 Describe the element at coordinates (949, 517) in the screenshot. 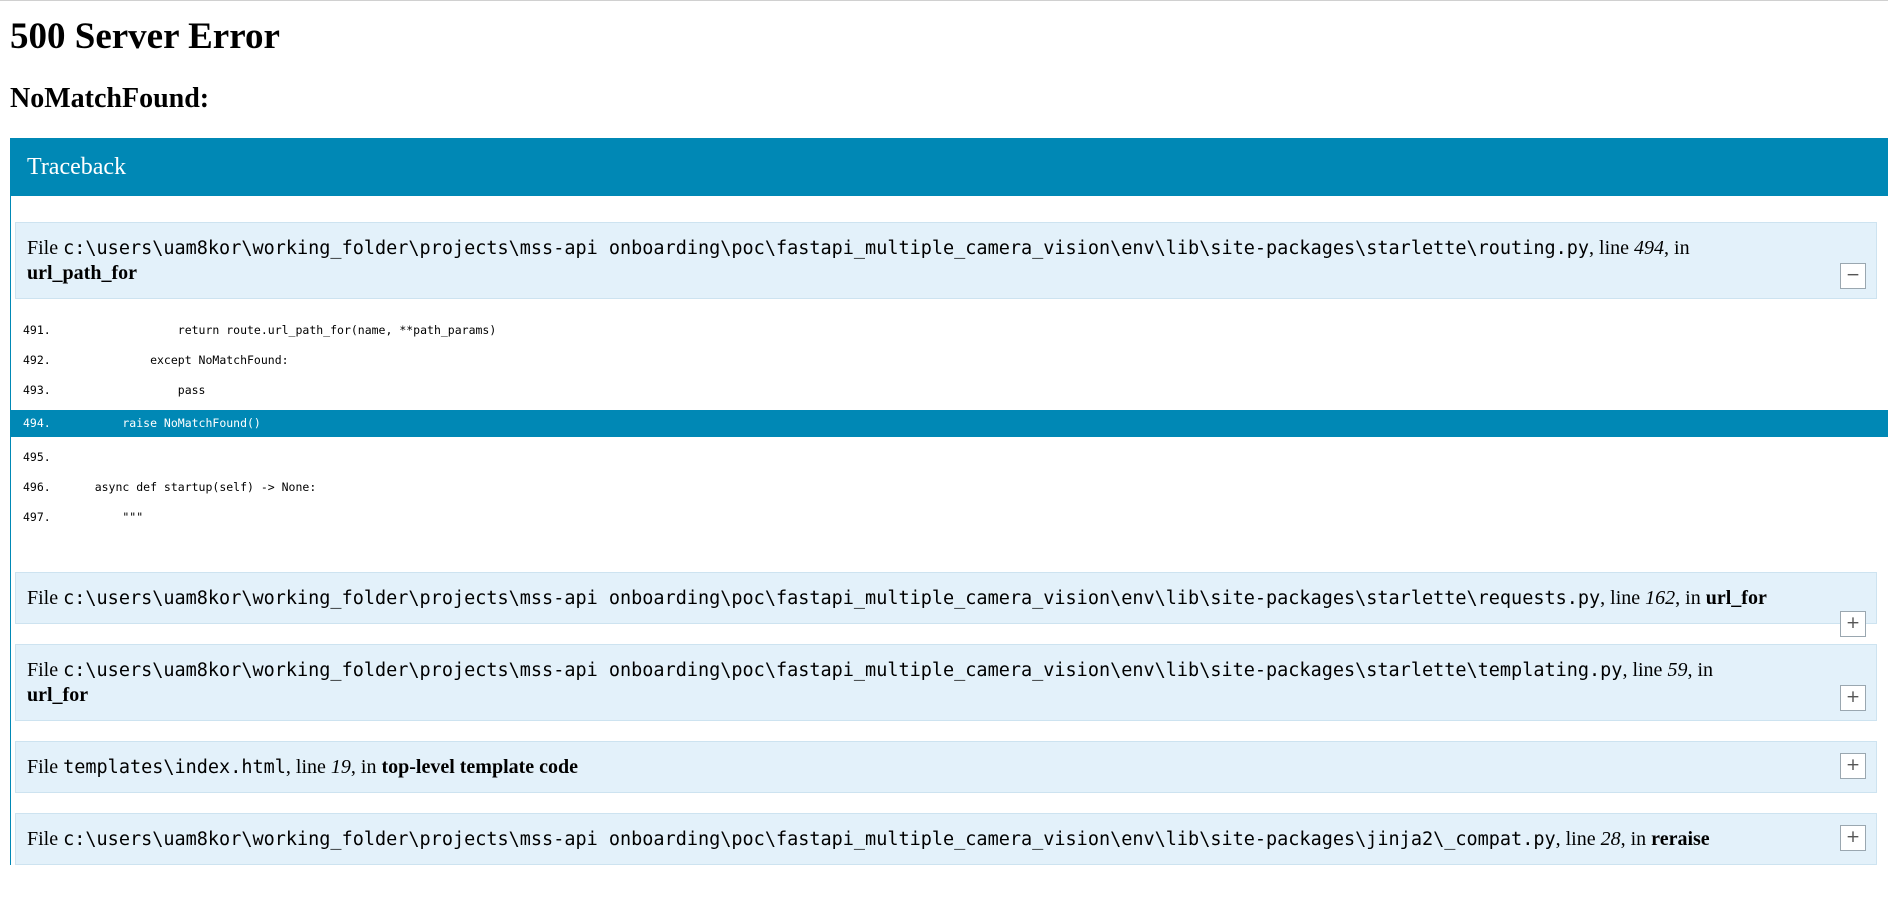

I see `code-line: 497. """` at that location.